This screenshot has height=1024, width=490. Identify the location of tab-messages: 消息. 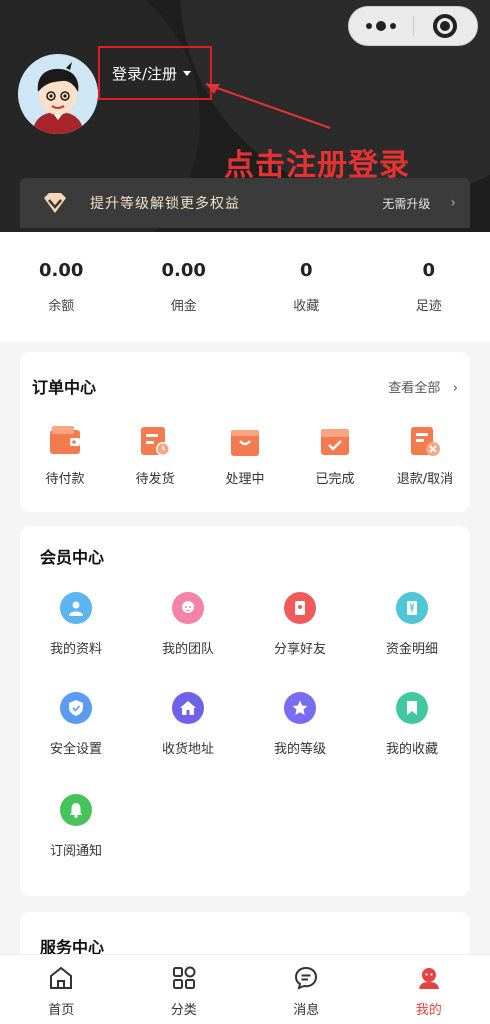
(306, 989).